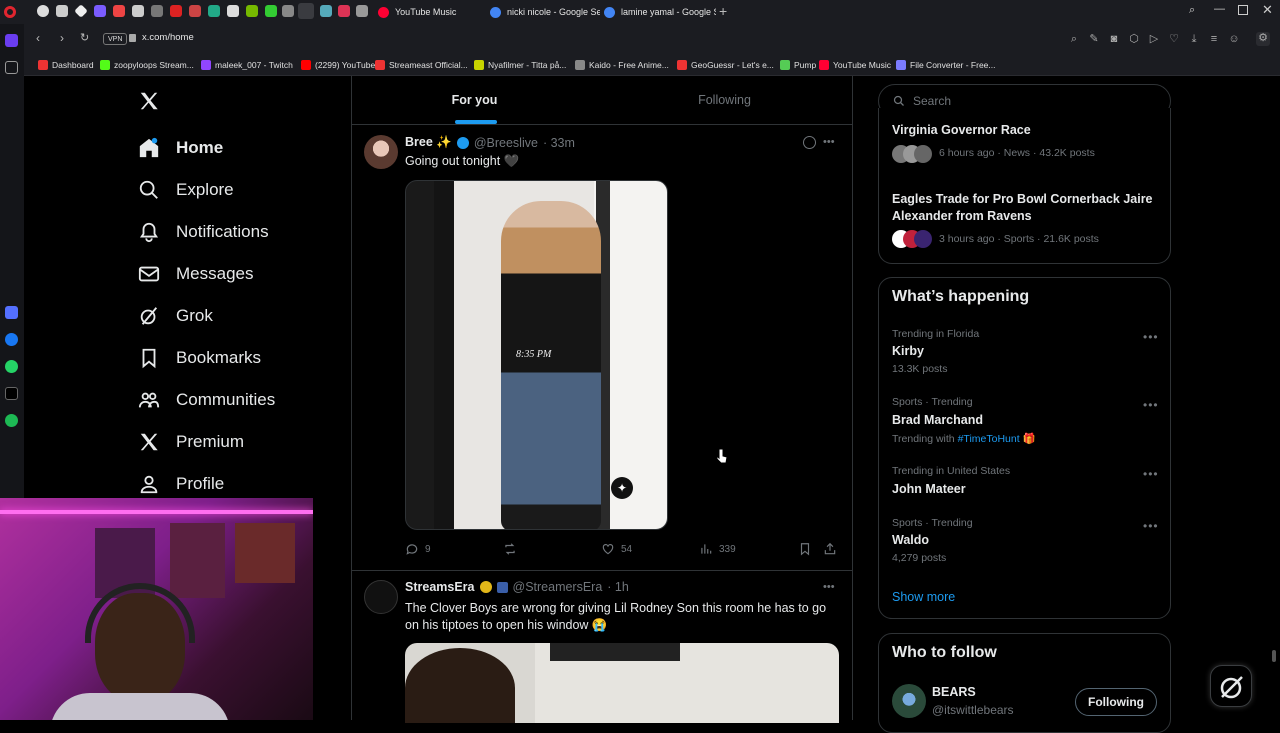 This screenshot has height=733, width=1280. What do you see at coordinates (62, 38) in the screenshot?
I see `forward-icon: ›` at bounding box center [62, 38].